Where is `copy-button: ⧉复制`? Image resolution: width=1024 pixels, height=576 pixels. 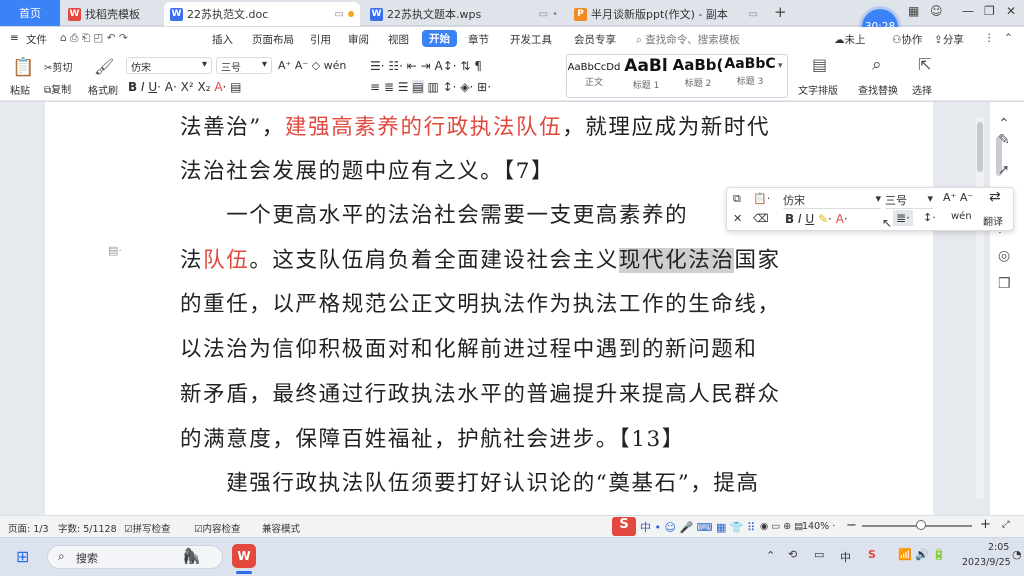
copy-button: ⧉复制 is located at coordinates (57, 88).